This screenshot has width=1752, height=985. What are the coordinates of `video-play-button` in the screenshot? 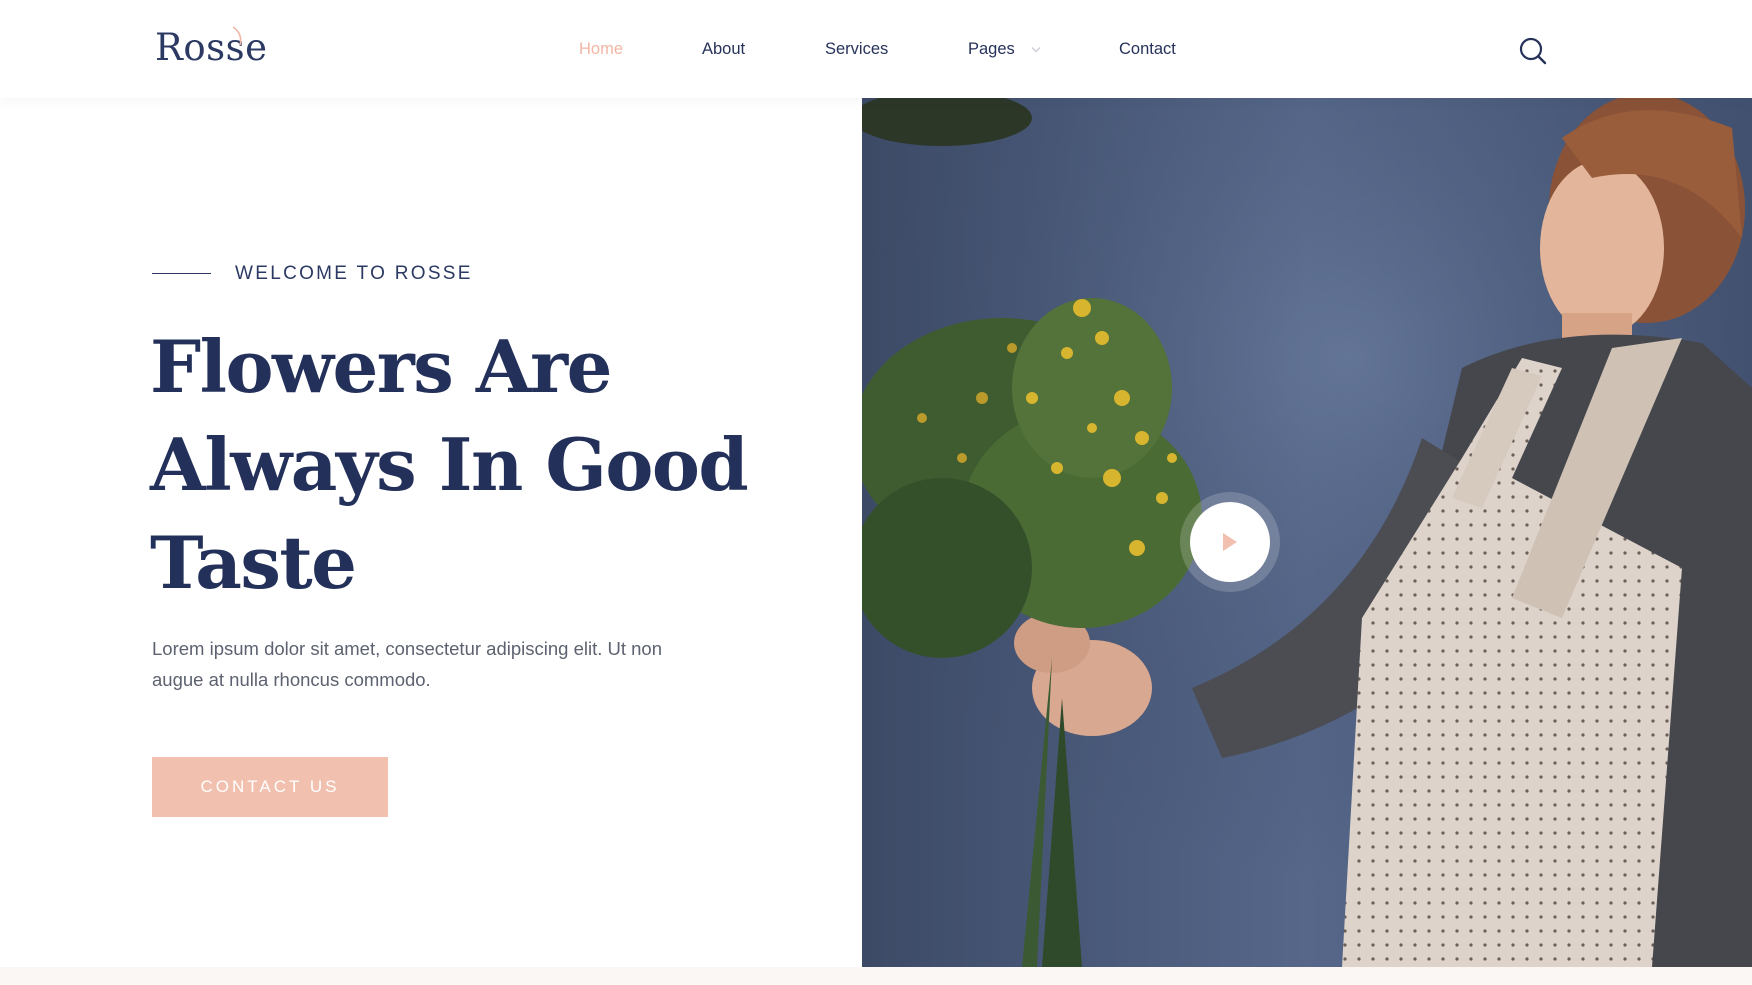 It's located at (1230, 542).